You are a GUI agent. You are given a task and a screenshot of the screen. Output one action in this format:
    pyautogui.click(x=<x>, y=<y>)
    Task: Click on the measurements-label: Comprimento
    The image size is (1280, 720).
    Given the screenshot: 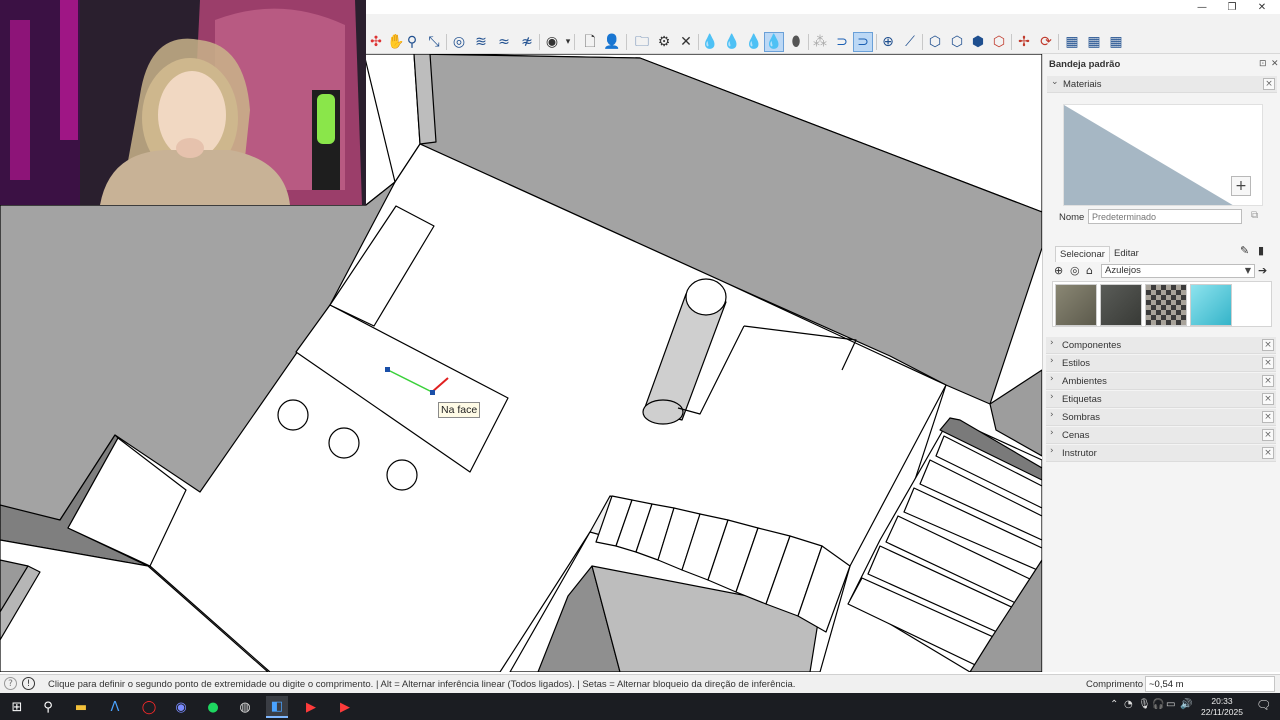 What is the action you would take?
    pyautogui.click(x=1115, y=684)
    